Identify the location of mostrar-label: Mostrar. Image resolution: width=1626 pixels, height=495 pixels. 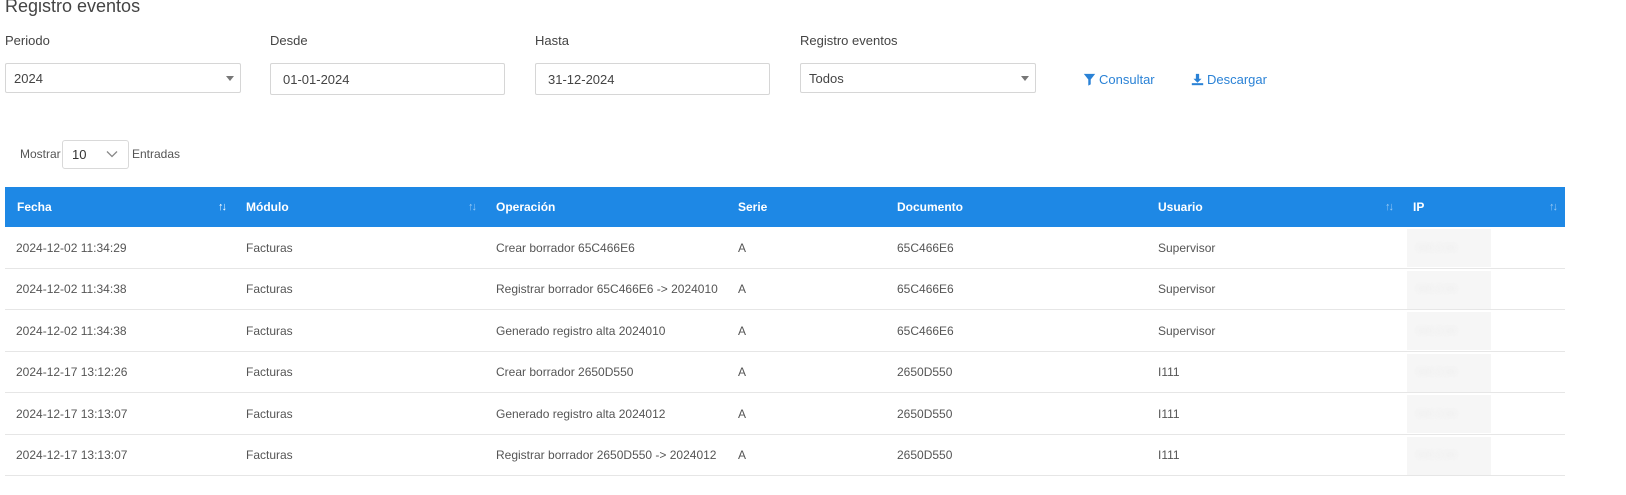
(40, 154).